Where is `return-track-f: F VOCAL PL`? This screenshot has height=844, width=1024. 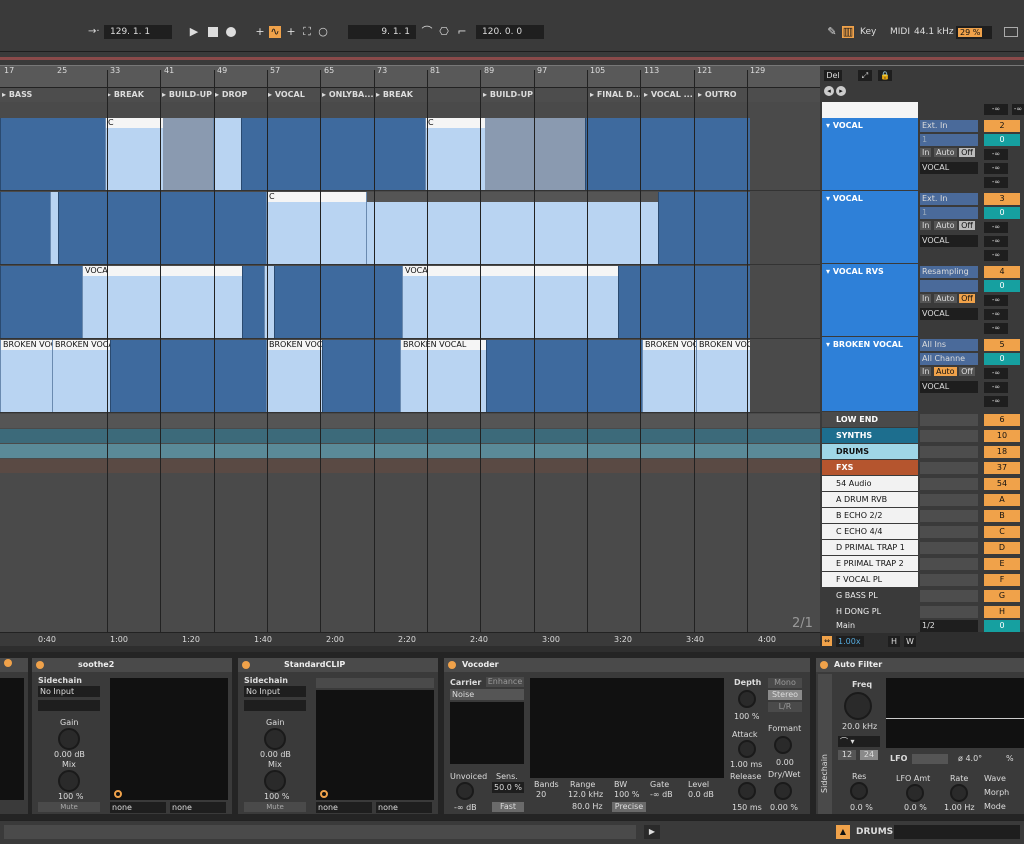
return-track-f: F VOCAL PL is located at coordinates (870, 579).